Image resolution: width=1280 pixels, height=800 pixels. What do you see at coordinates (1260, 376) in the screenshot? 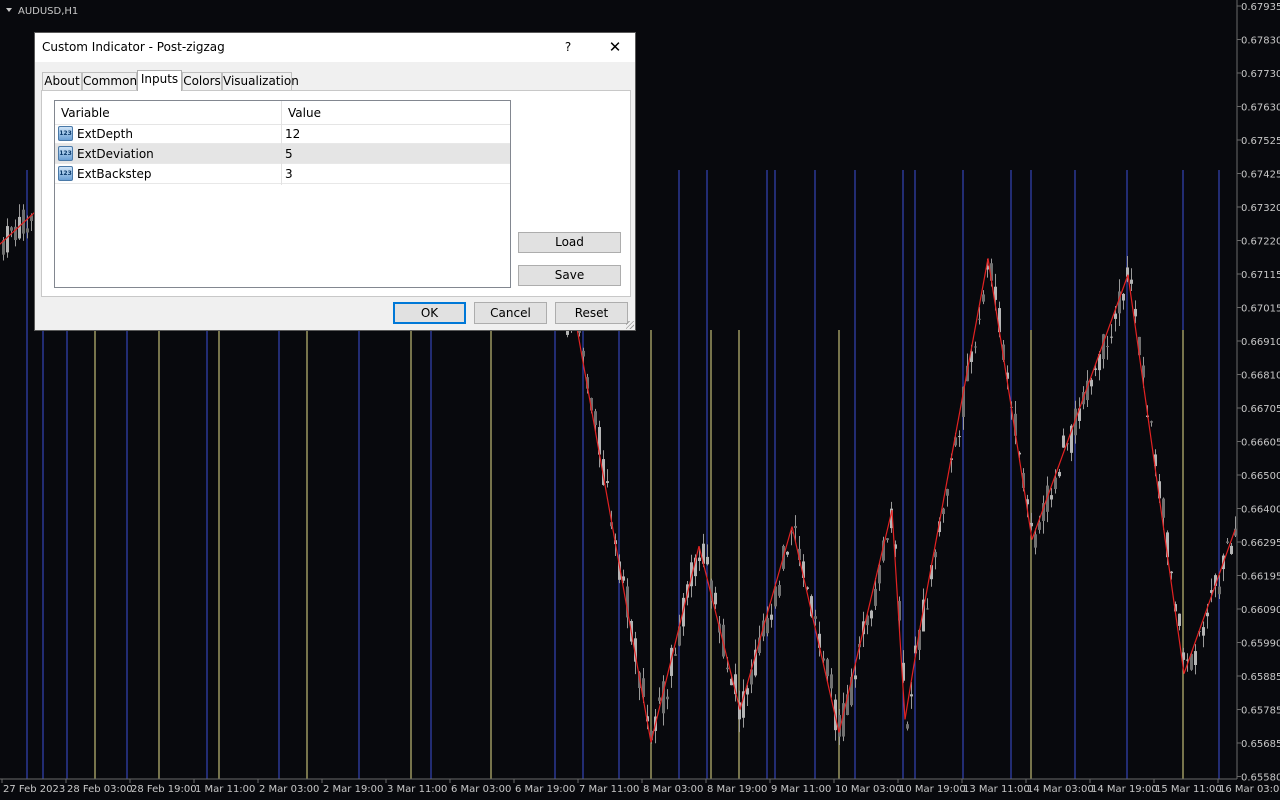
I see `price-label: 0.66810` at bounding box center [1260, 376].